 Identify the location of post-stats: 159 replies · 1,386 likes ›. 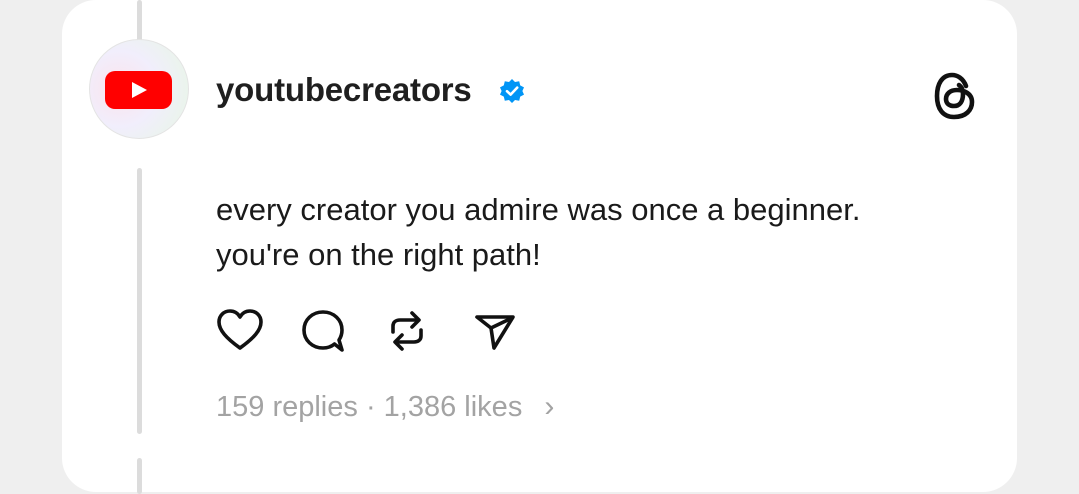
(385, 407).